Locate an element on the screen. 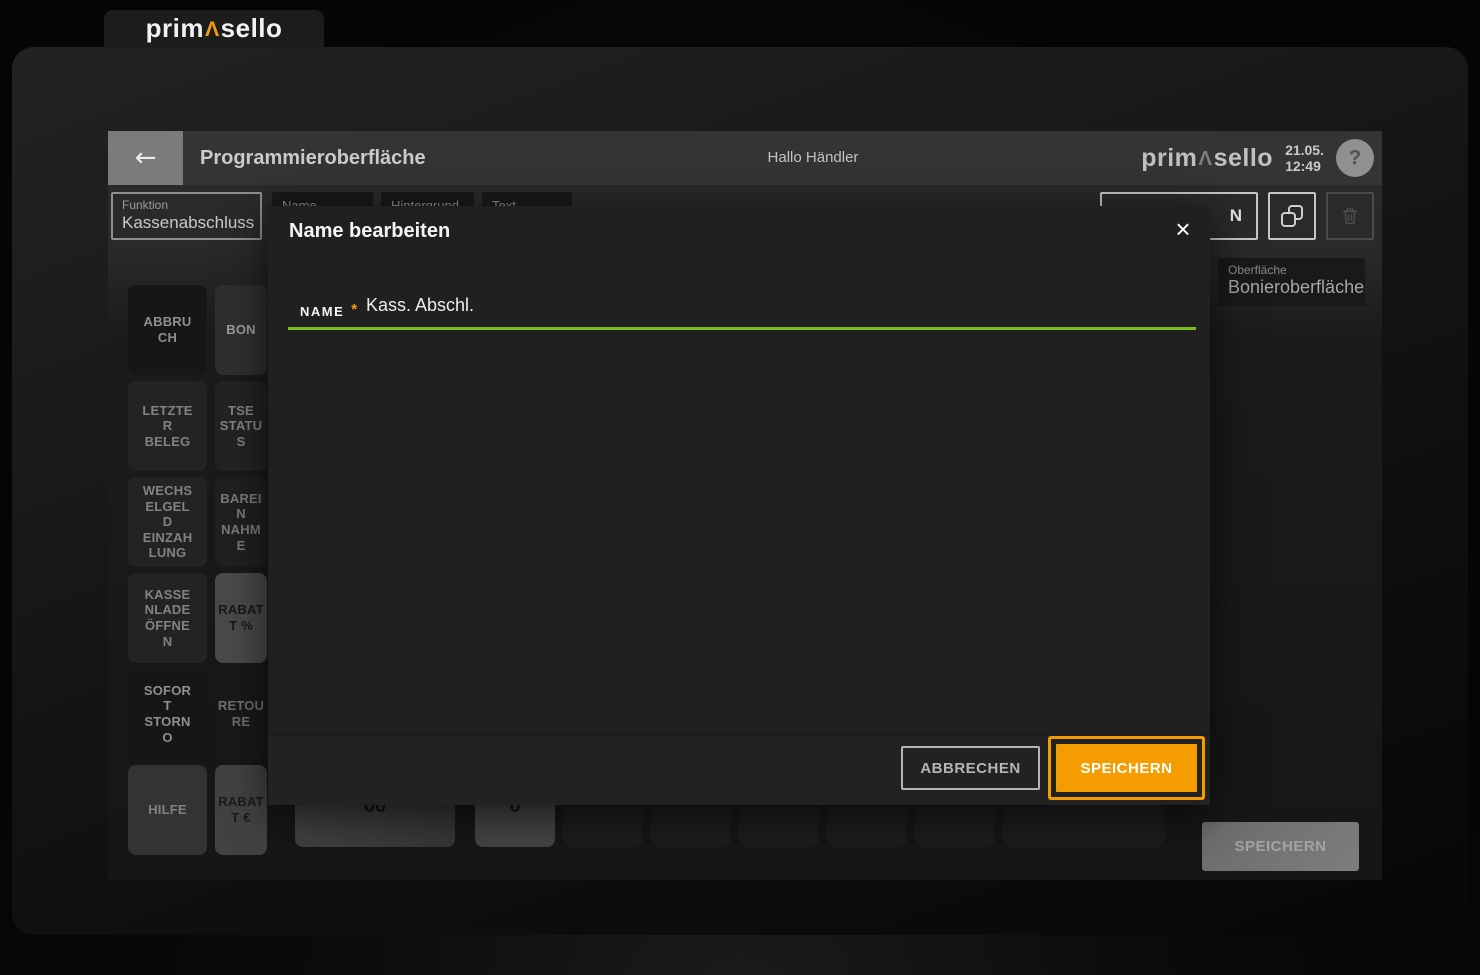 The height and width of the screenshot is (975, 1480). duplicate-button is located at coordinates (1292, 216).